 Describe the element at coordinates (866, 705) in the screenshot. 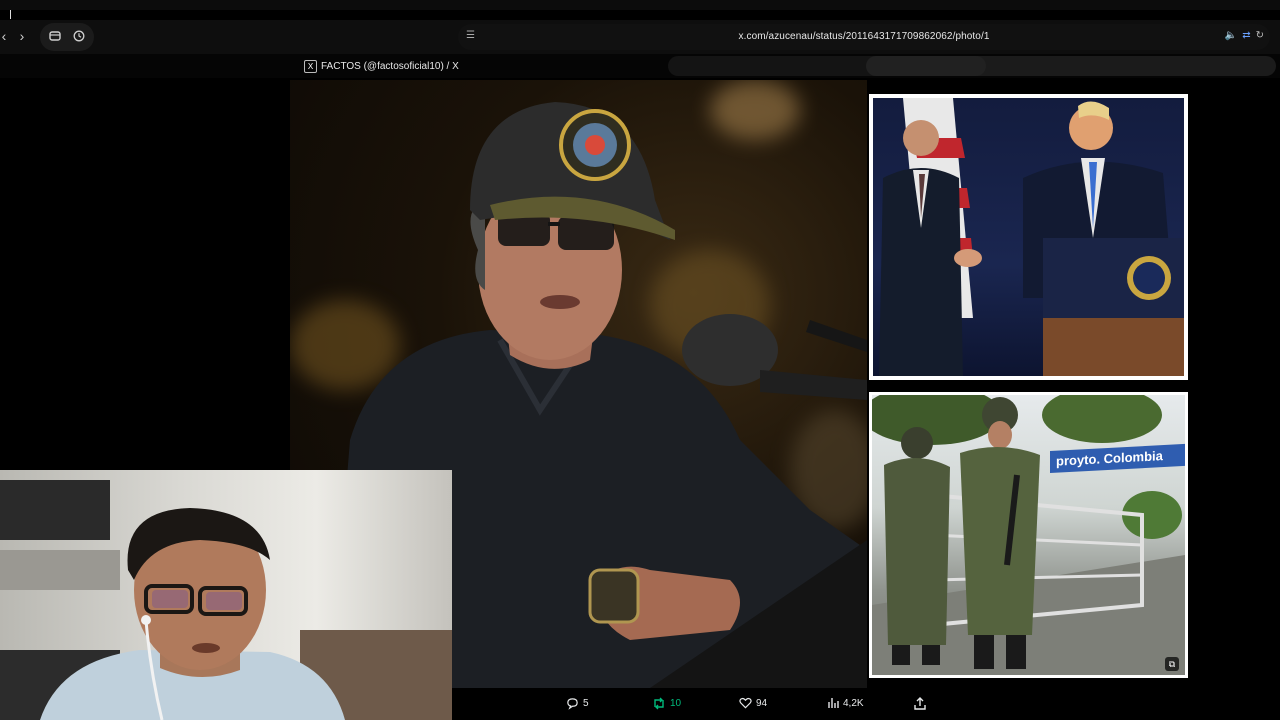

I see `post-action-bar: 5 10 94 4,2K` at that location.